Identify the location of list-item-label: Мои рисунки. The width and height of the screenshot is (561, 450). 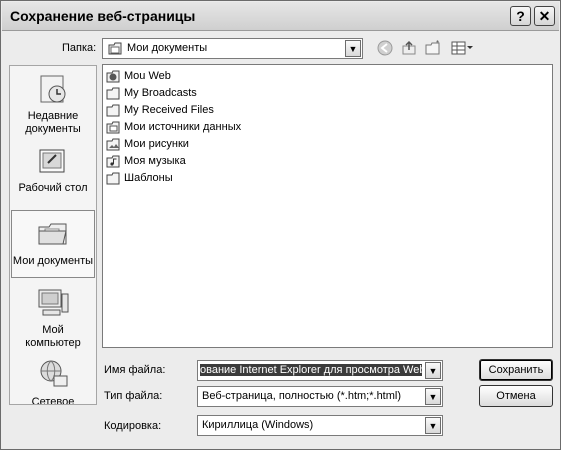
(156, 144).